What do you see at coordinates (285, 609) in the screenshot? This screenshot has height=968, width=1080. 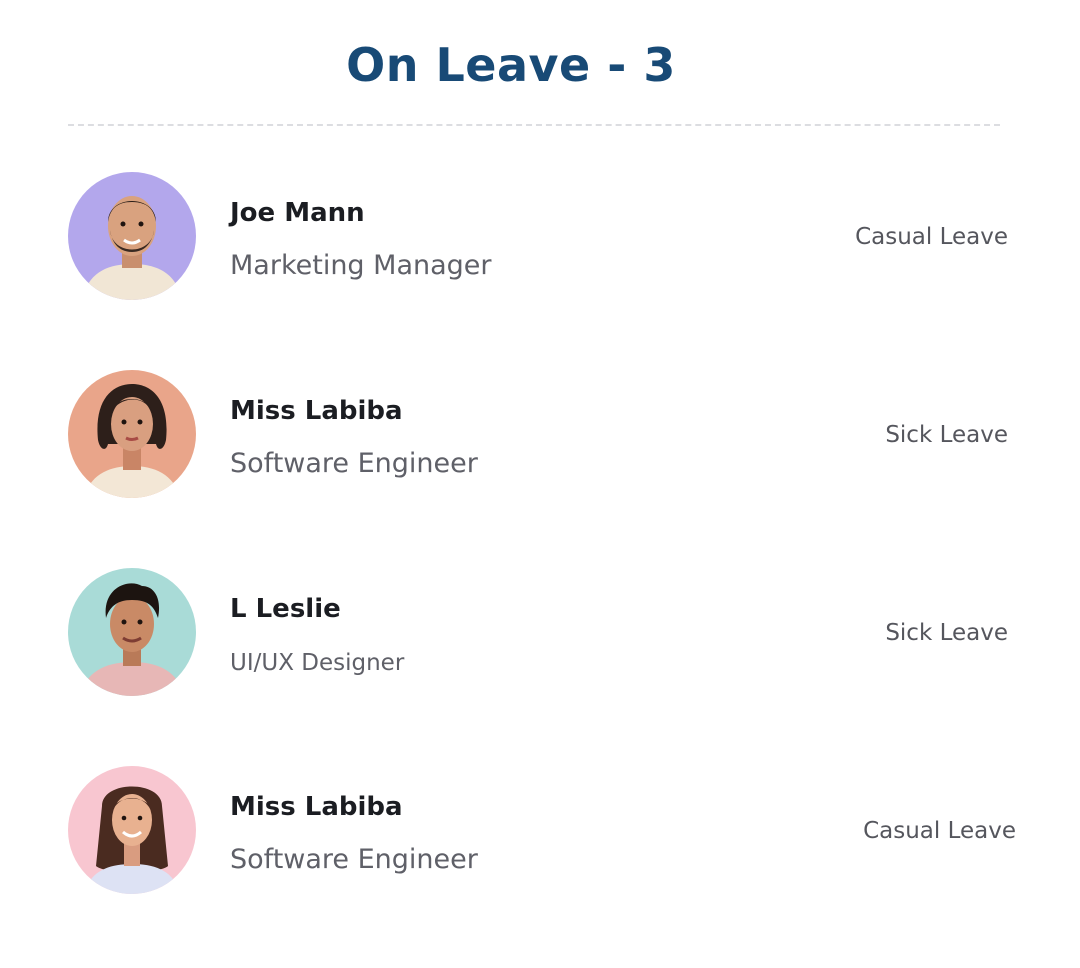 I see `employee-name: L Leslie` at bounding box center [285, 609].